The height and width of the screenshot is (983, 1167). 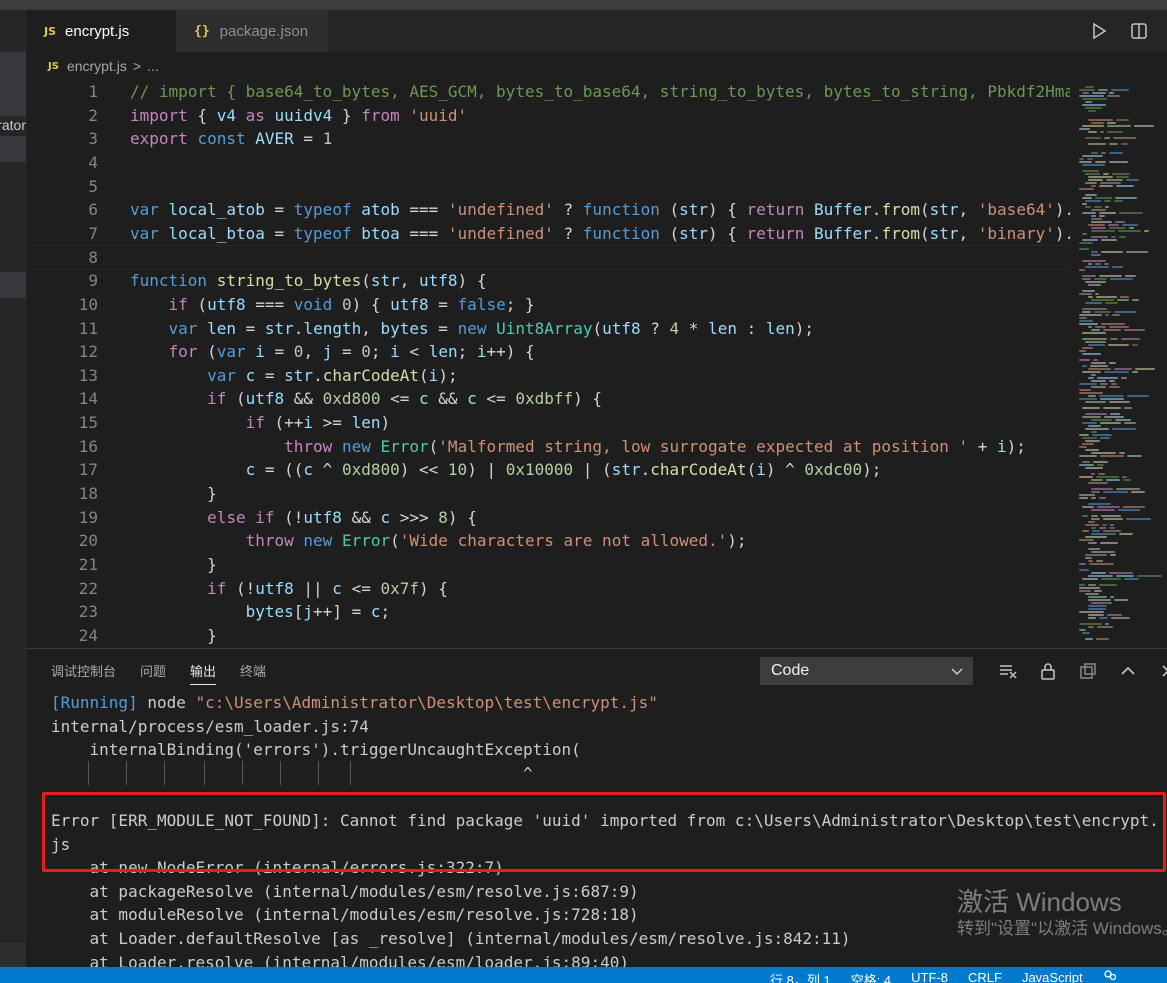 I want to click on javascript-file-icon: JS, so click(x=53, y=66).